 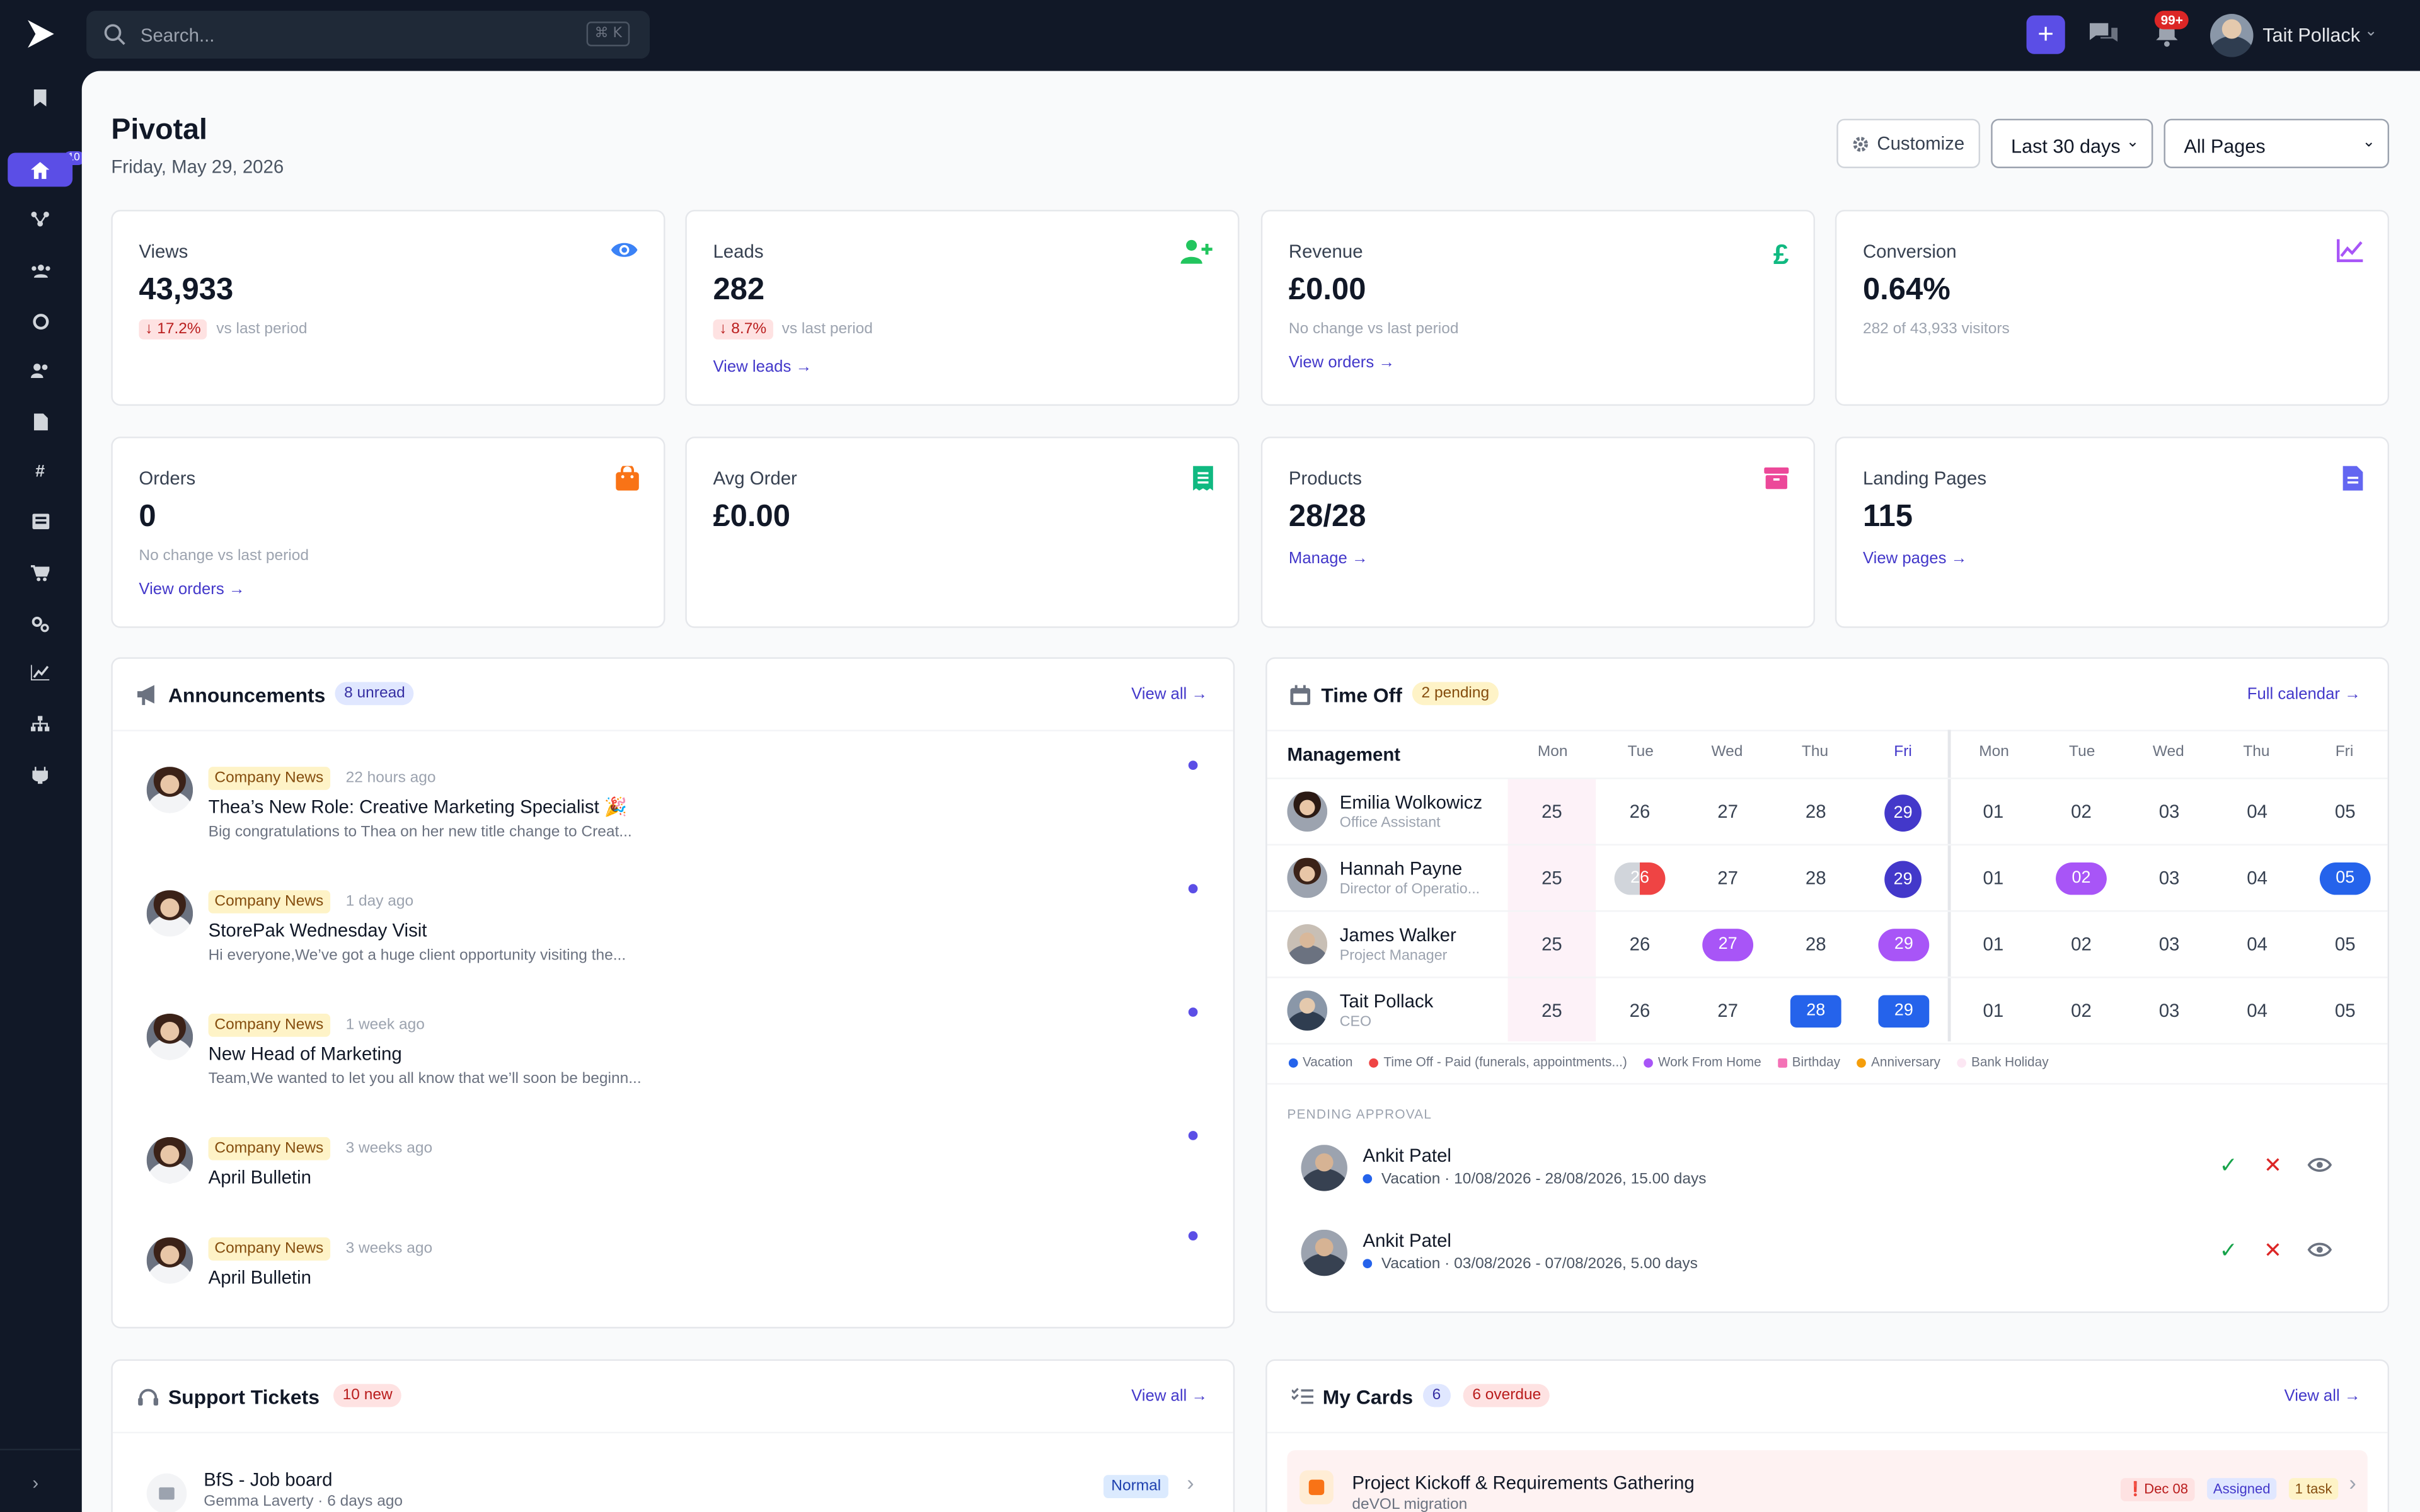 What do you see at coordinates (1777, 478) in the screenshot?
I see `box-icon` at bounding box center [1777, 478].